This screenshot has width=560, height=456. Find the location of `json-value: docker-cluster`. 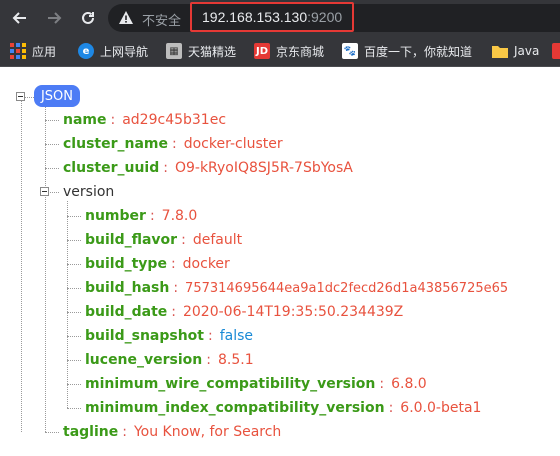

json-value: docker-cluster is located at coordinates (233, 144).